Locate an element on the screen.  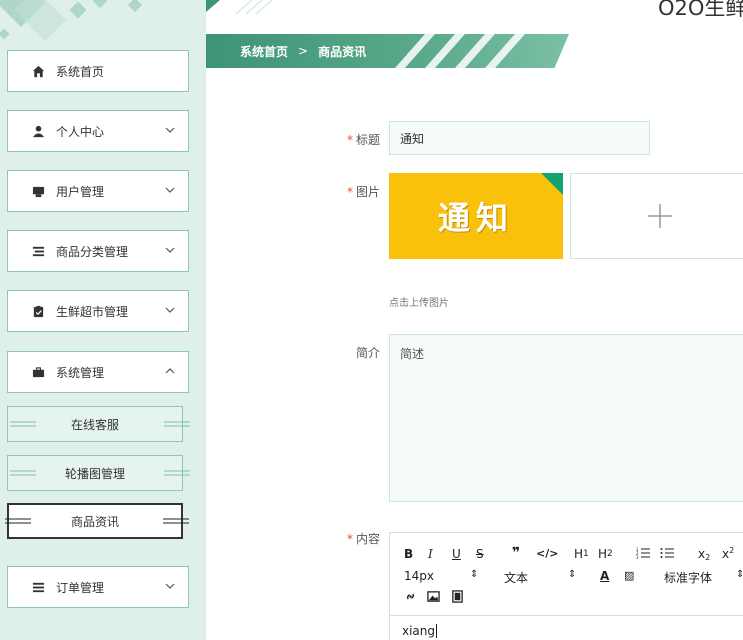
users-icon is located at coordinates (38, 191).